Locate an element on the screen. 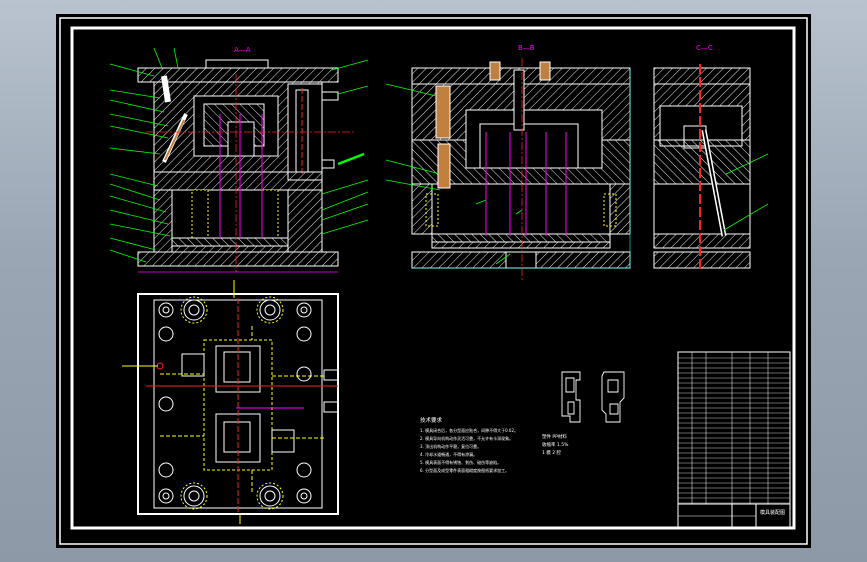 The width and height of the screenshot is (867, 562). svg-text: 1 模 2 腔 is located at coordinates (552, 452).